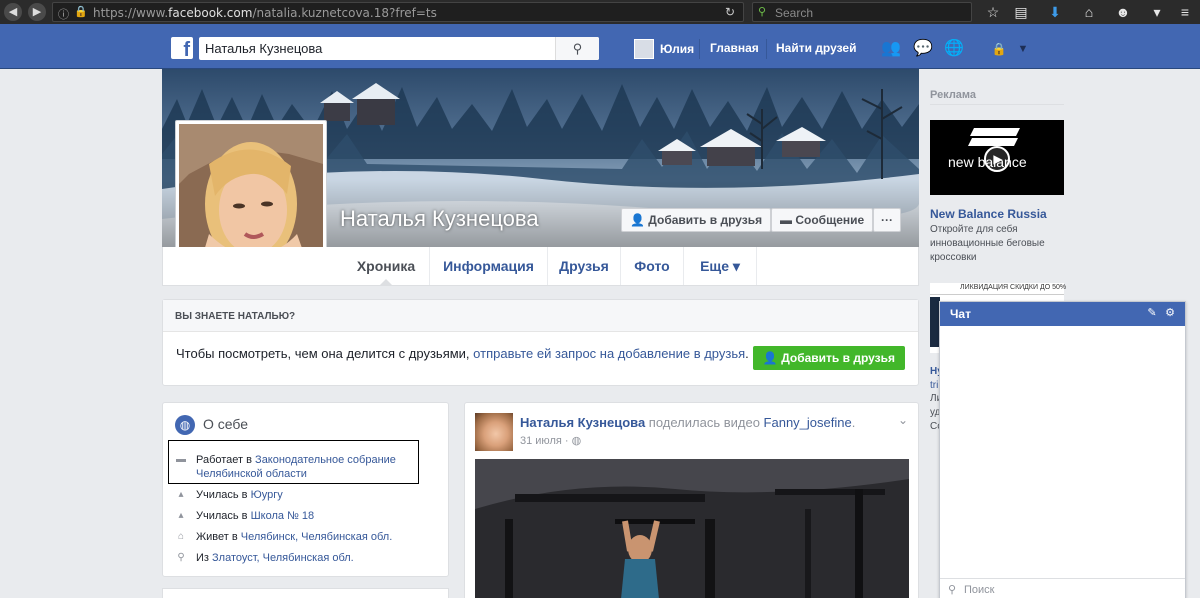 The image size is (1200, 598). What do you see at coordinates (988, 214) in the screenshot?
I see `ad-title-link: New Balance Russia` at bounding box center [988, 214].